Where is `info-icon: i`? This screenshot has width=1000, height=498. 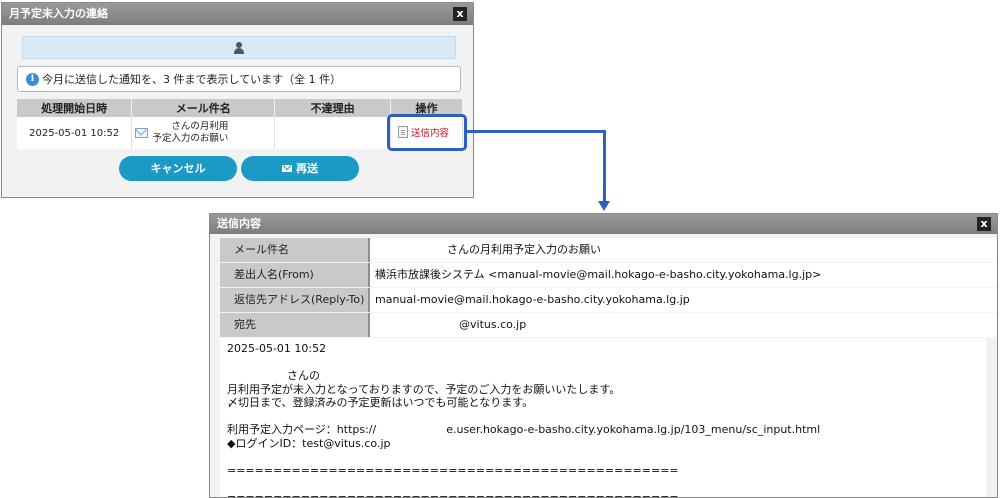 info-icon: i is located at coordinates (32, 79).